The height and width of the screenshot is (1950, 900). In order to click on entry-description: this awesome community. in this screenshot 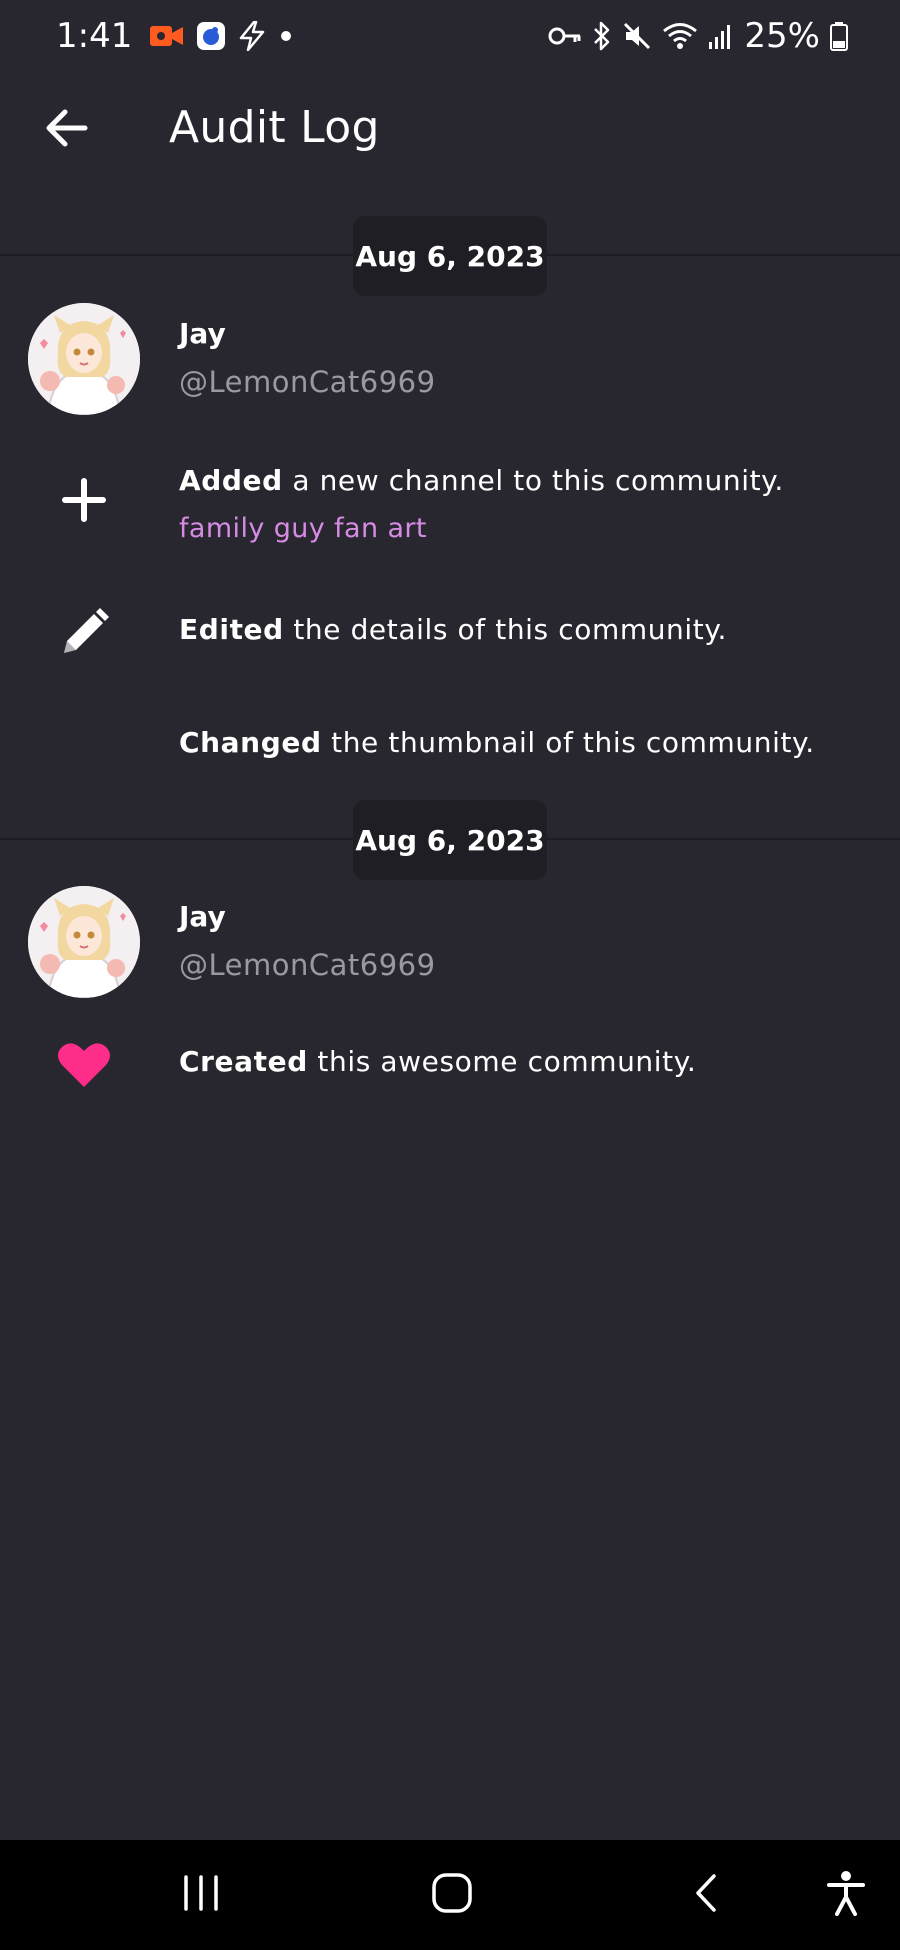, I will do `click(507, 1061)`.